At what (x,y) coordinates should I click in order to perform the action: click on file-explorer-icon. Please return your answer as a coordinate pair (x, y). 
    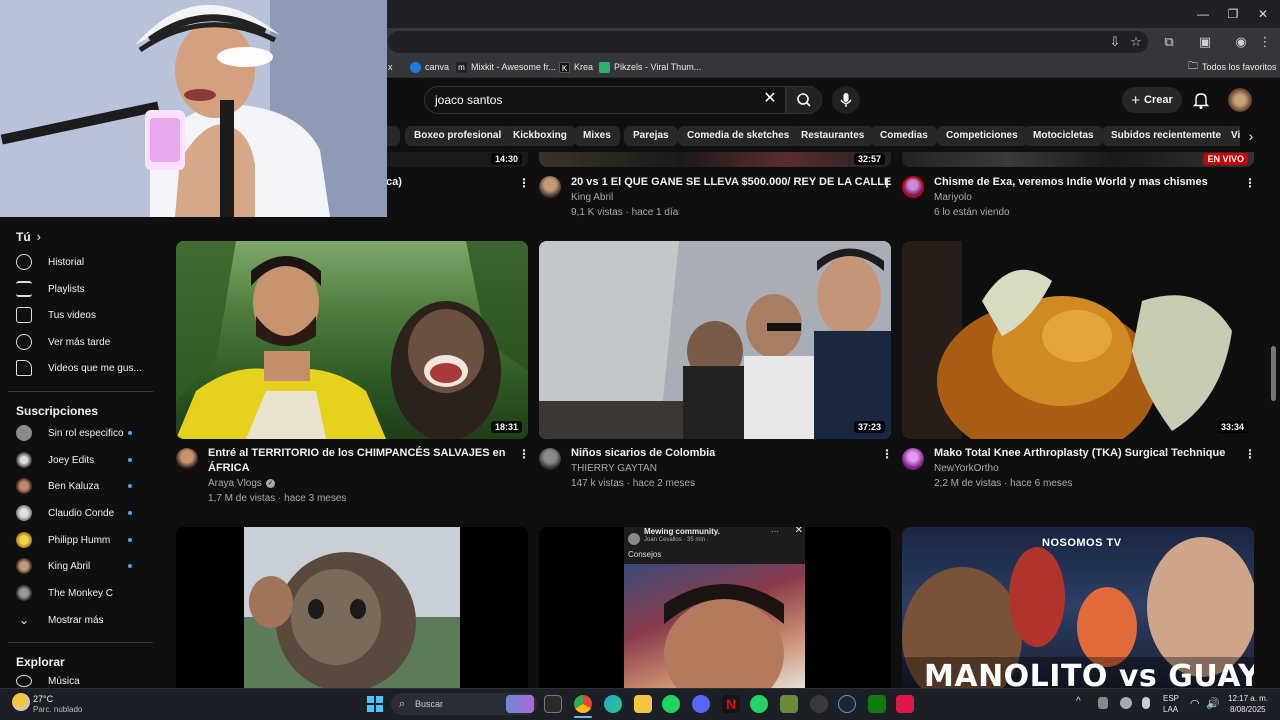
    Looking at the image, I should click on (643, 704).